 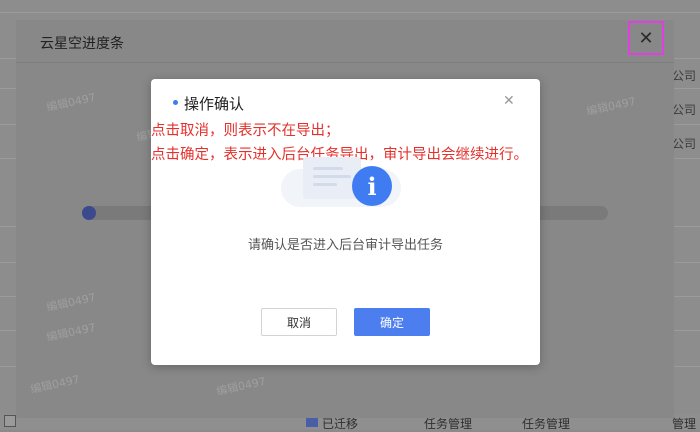 I want to click on cancel-button-label: 取消, so click(x=298, y=322).